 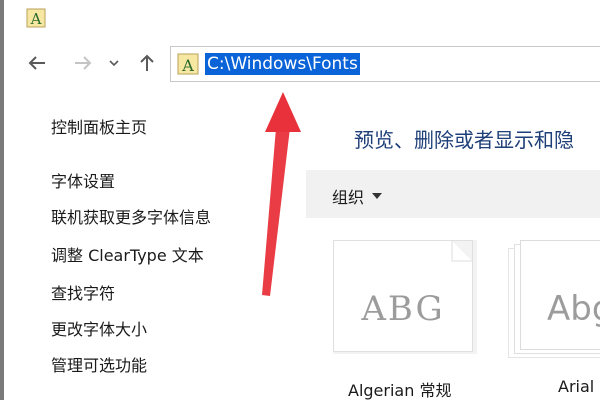 What do you see at coordinates (464, 140) in the screenshot?
I see `page-heading: 预览、删除或者显示和隐` at bounding box center [464, 140].